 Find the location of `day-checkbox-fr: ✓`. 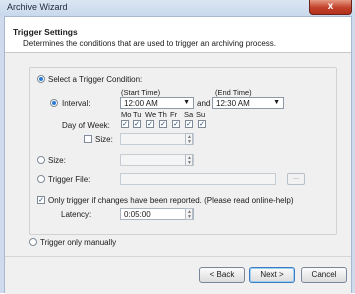

day-checkbox-fr: ✓ is located at coordinates (176, 124).